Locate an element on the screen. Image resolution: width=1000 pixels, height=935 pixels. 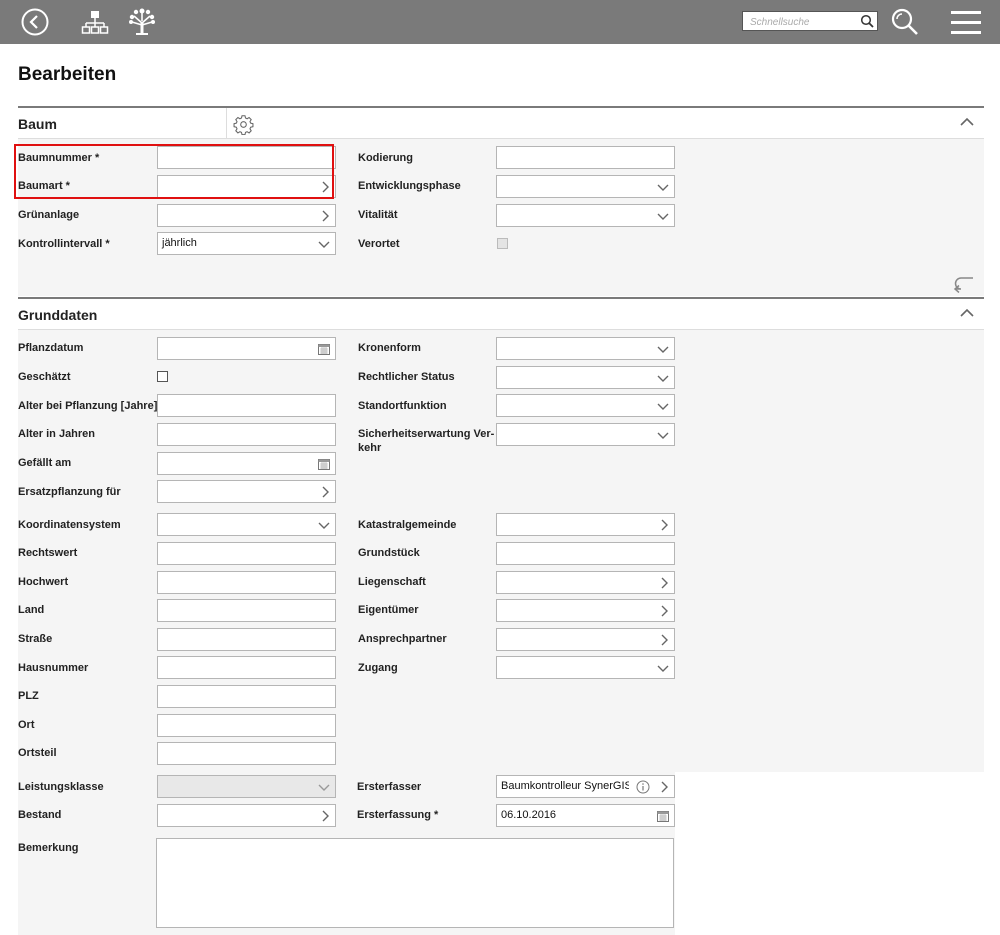
label-strasse: Straße is located at coordinates (35, 639).